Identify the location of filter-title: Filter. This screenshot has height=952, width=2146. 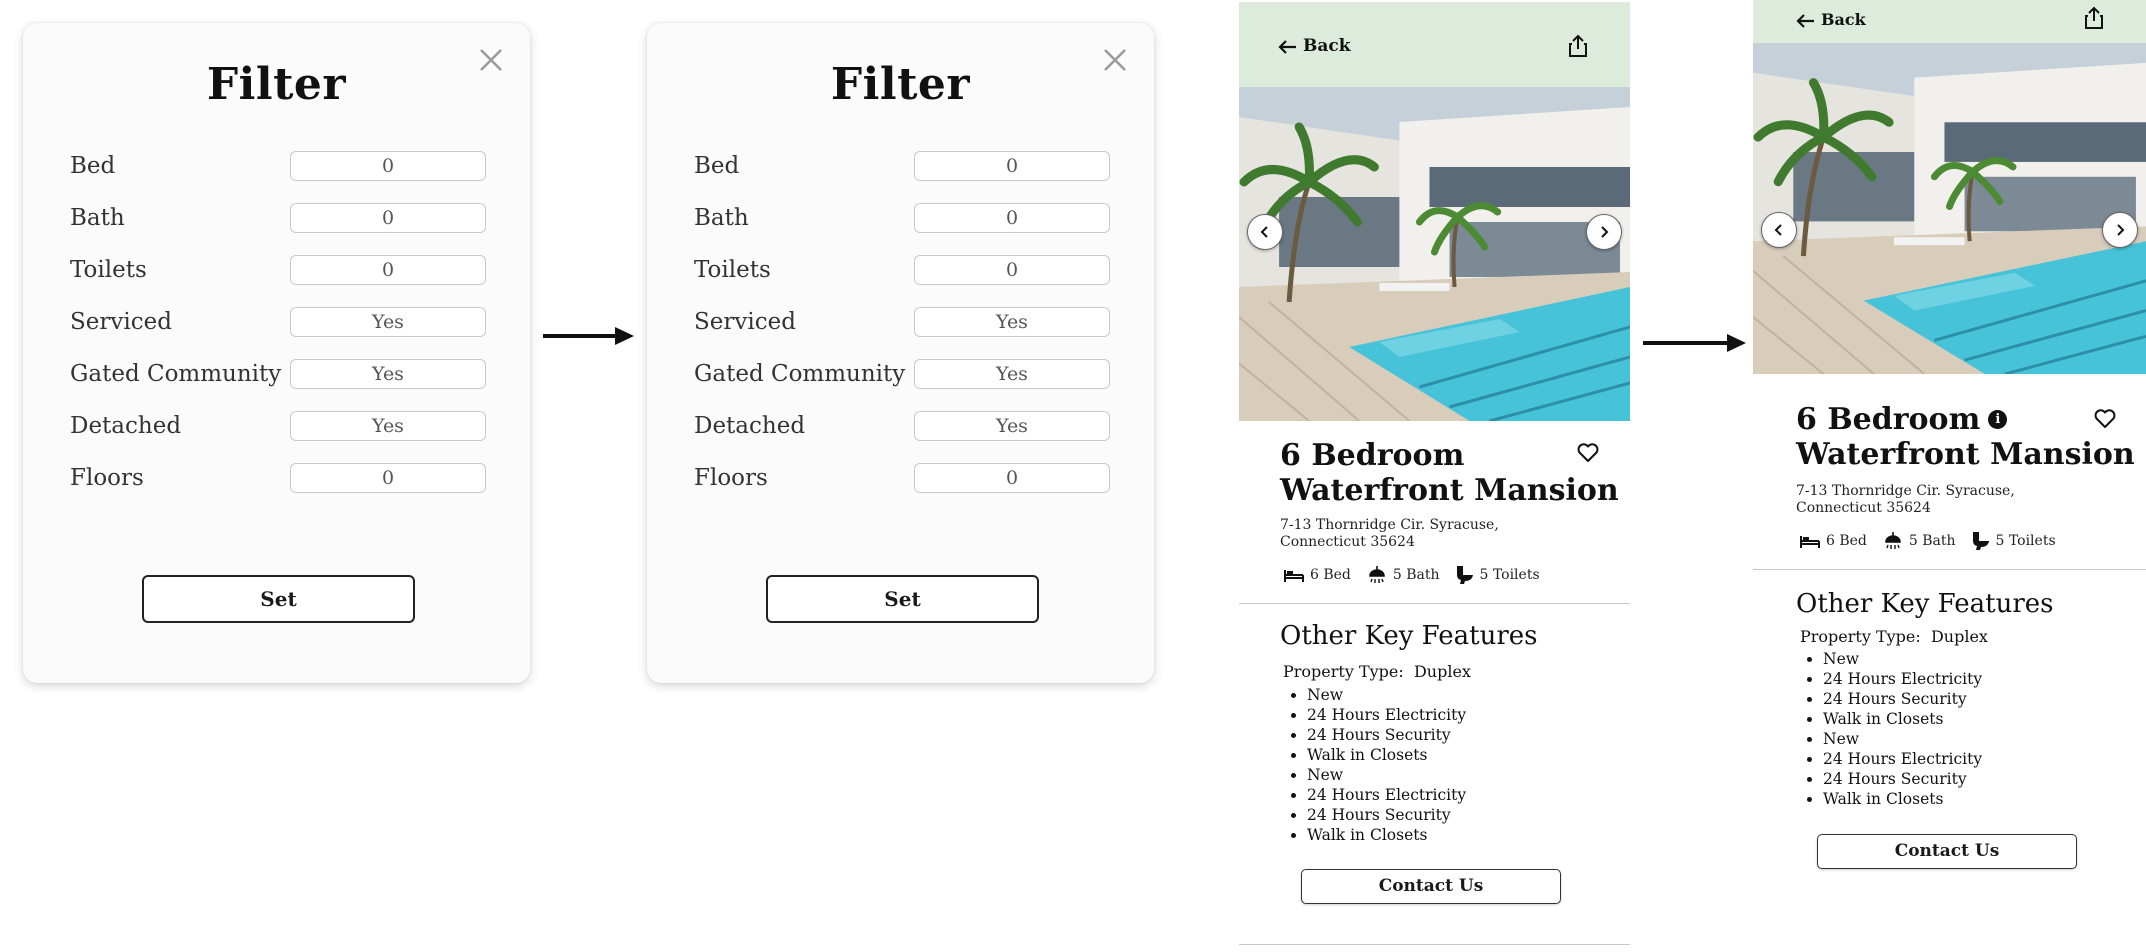
(900, 84).